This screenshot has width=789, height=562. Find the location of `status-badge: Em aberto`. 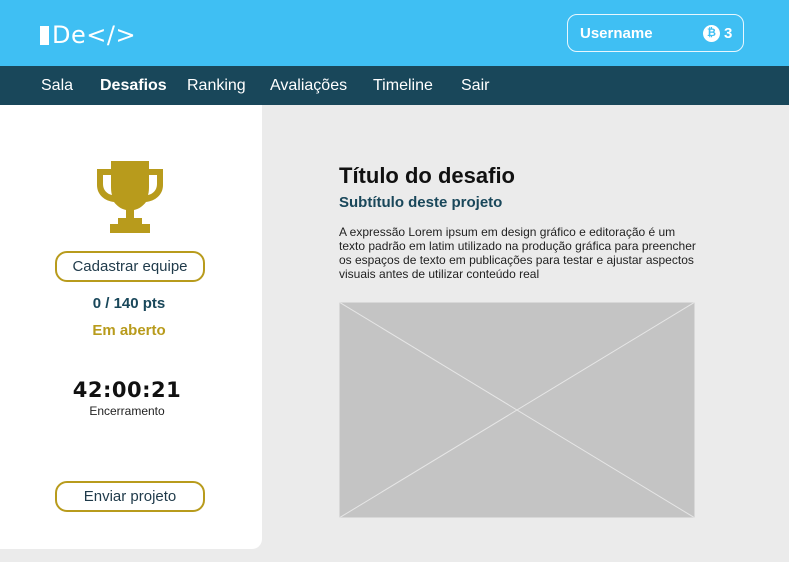

status-badge: Em aberto is located at coordinates (129, 330).